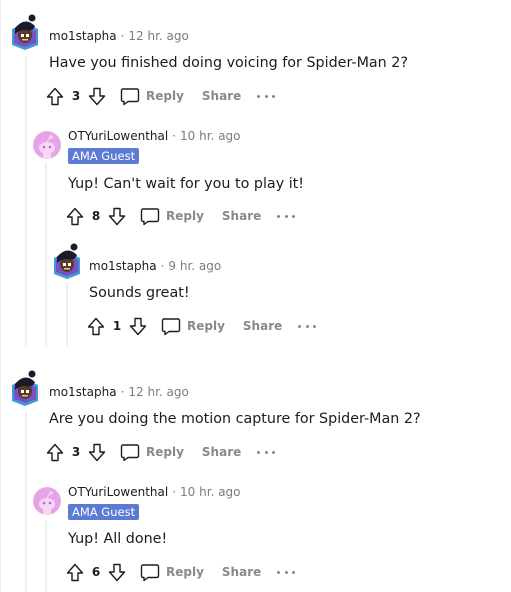 The width and height of the screenshot is (511, 592). Describe the element at coordinates (96, 216) in the screenshot. I see `vote-count: 8` at that location.